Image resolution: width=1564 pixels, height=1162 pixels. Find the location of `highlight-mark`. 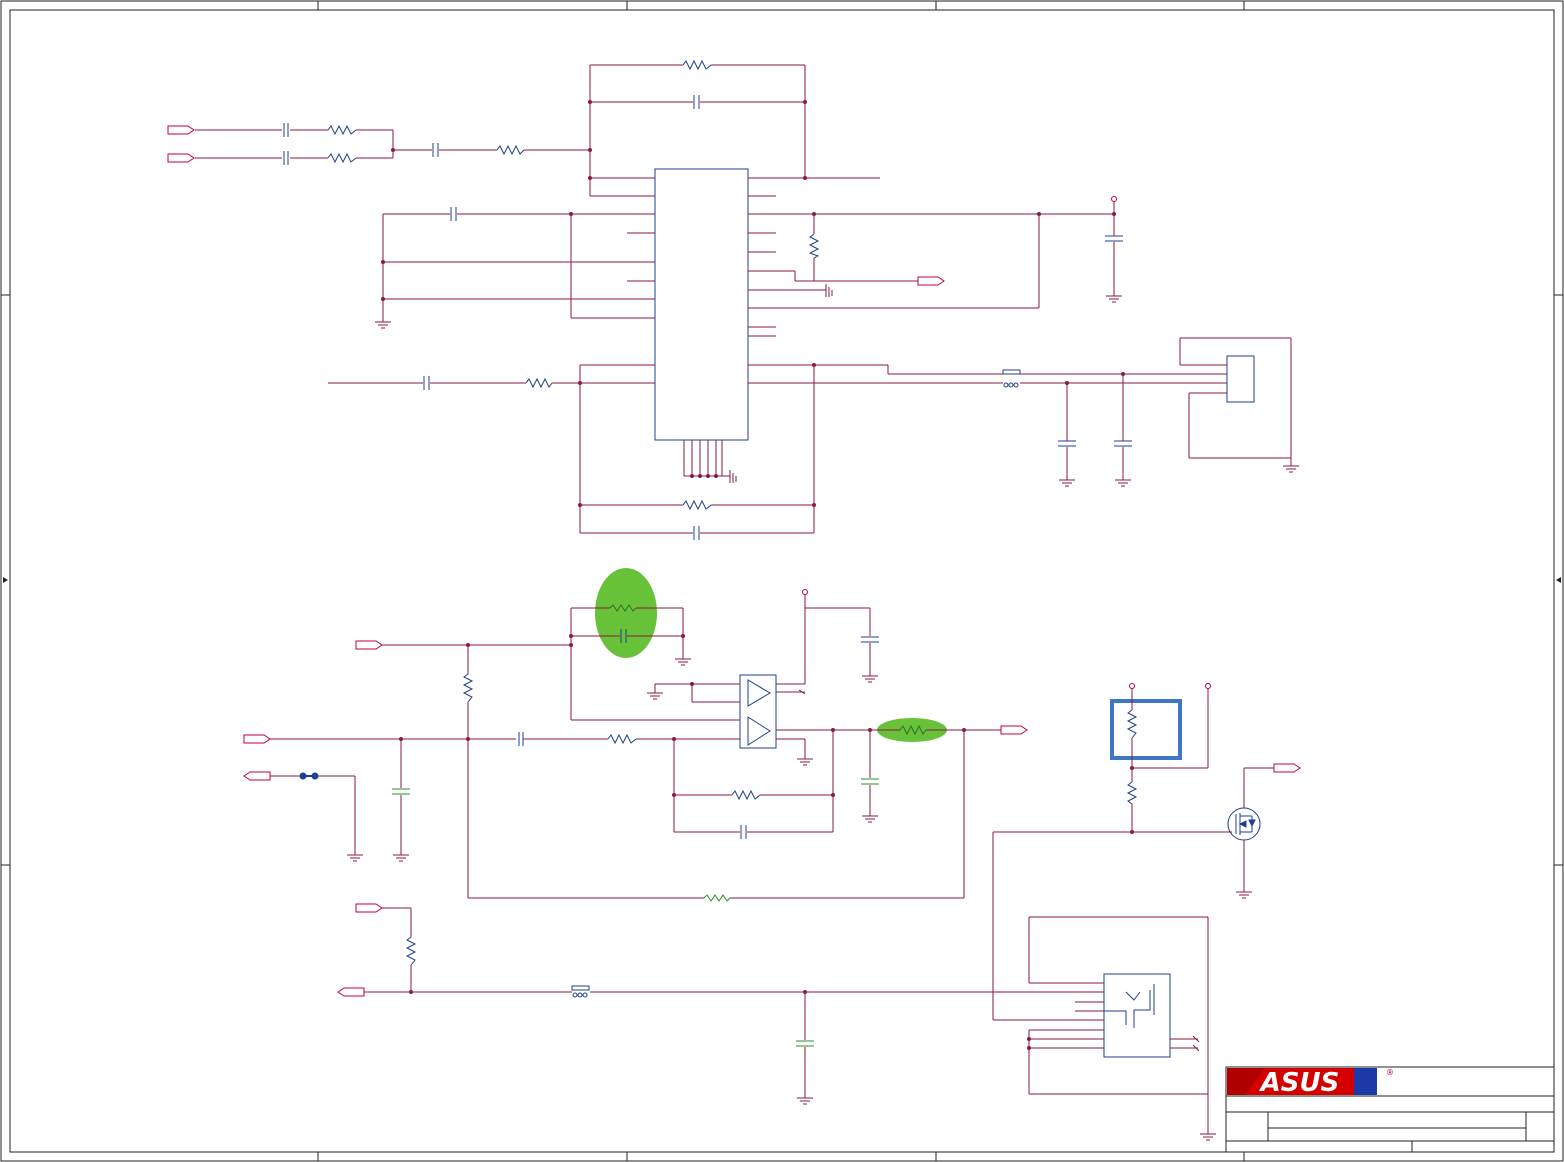

highlight-mark is located at coordinates (626, 613).